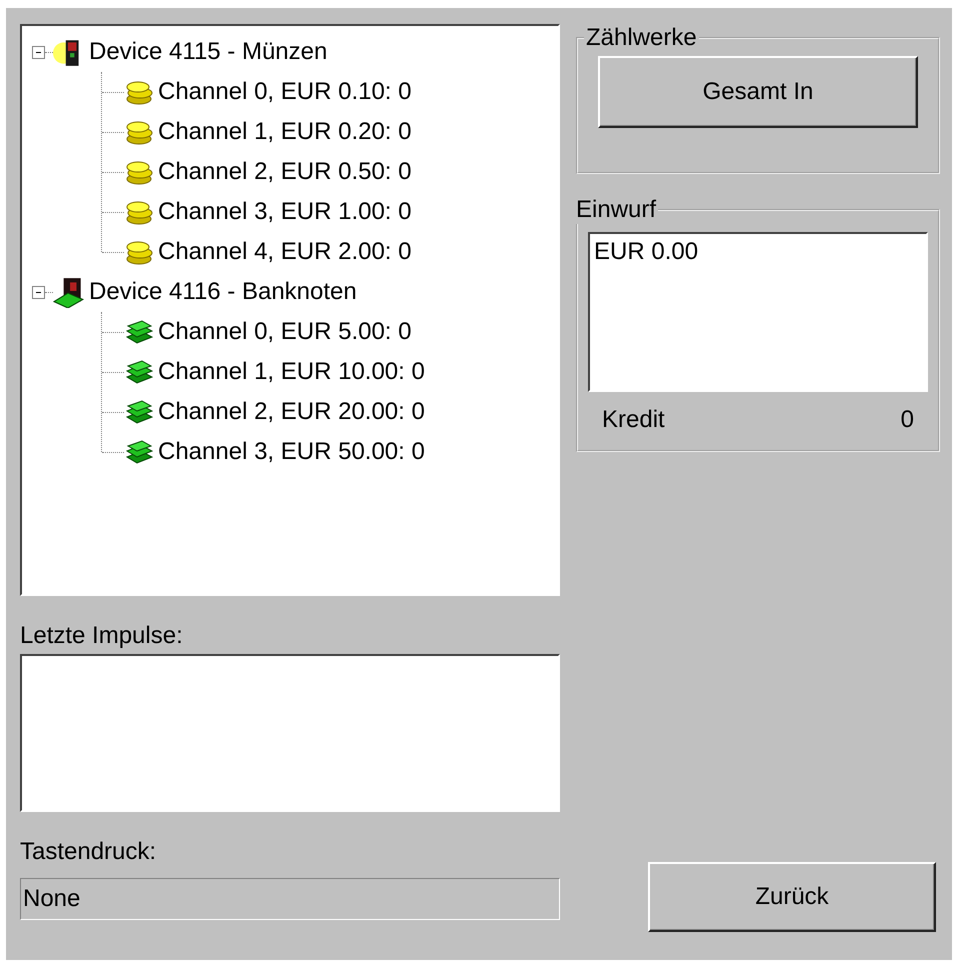 This screenshot has height=965, width=964. What do you see at coordinates (285, 92) in the screenshot?
I see `tree-item: Channel 0, EUR 0.10: 0` at bounding box center [285, 92].